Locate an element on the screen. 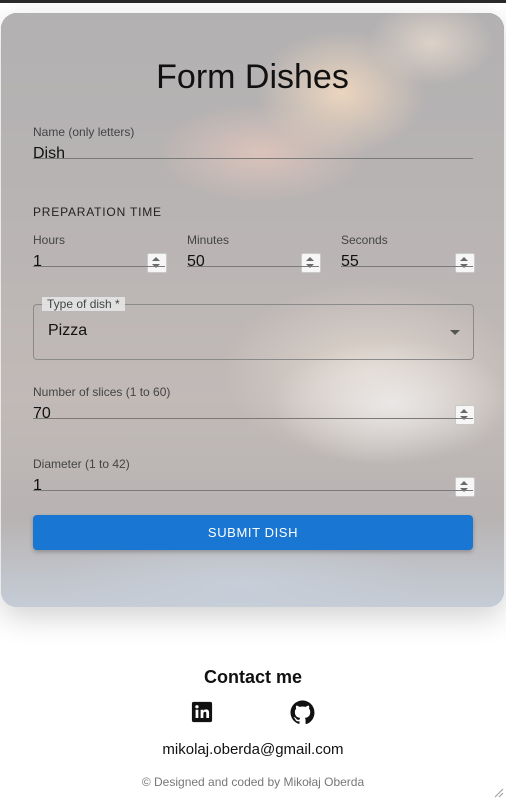  type-of-dish-select: Type of dish * Pizza is located at coordinates (253, 328).